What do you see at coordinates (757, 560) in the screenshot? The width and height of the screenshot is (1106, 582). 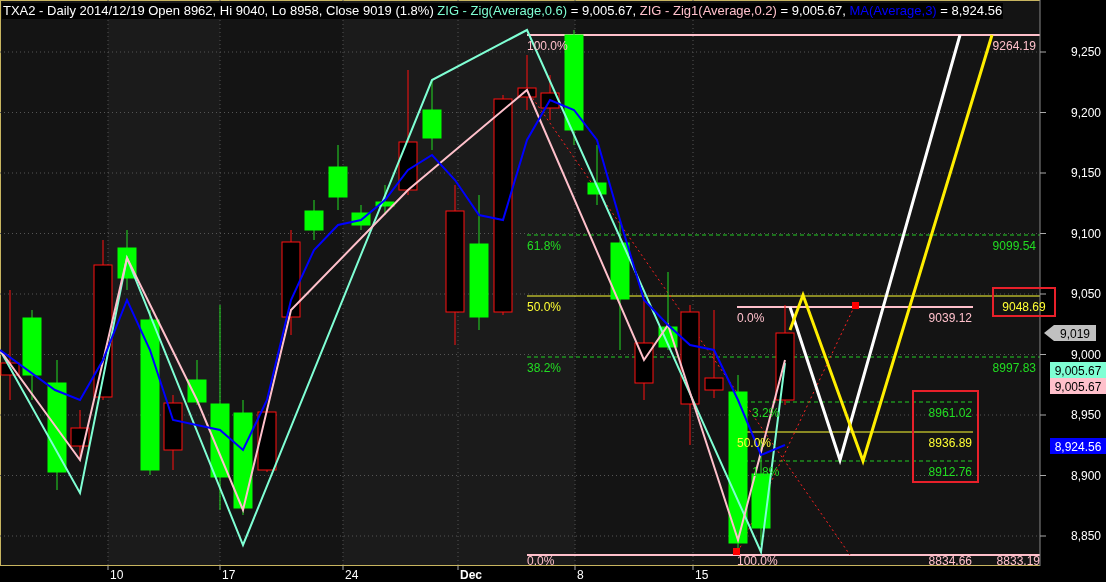 I see `fibonacci-percent: 100.0%` at bounding box center [757, 560].